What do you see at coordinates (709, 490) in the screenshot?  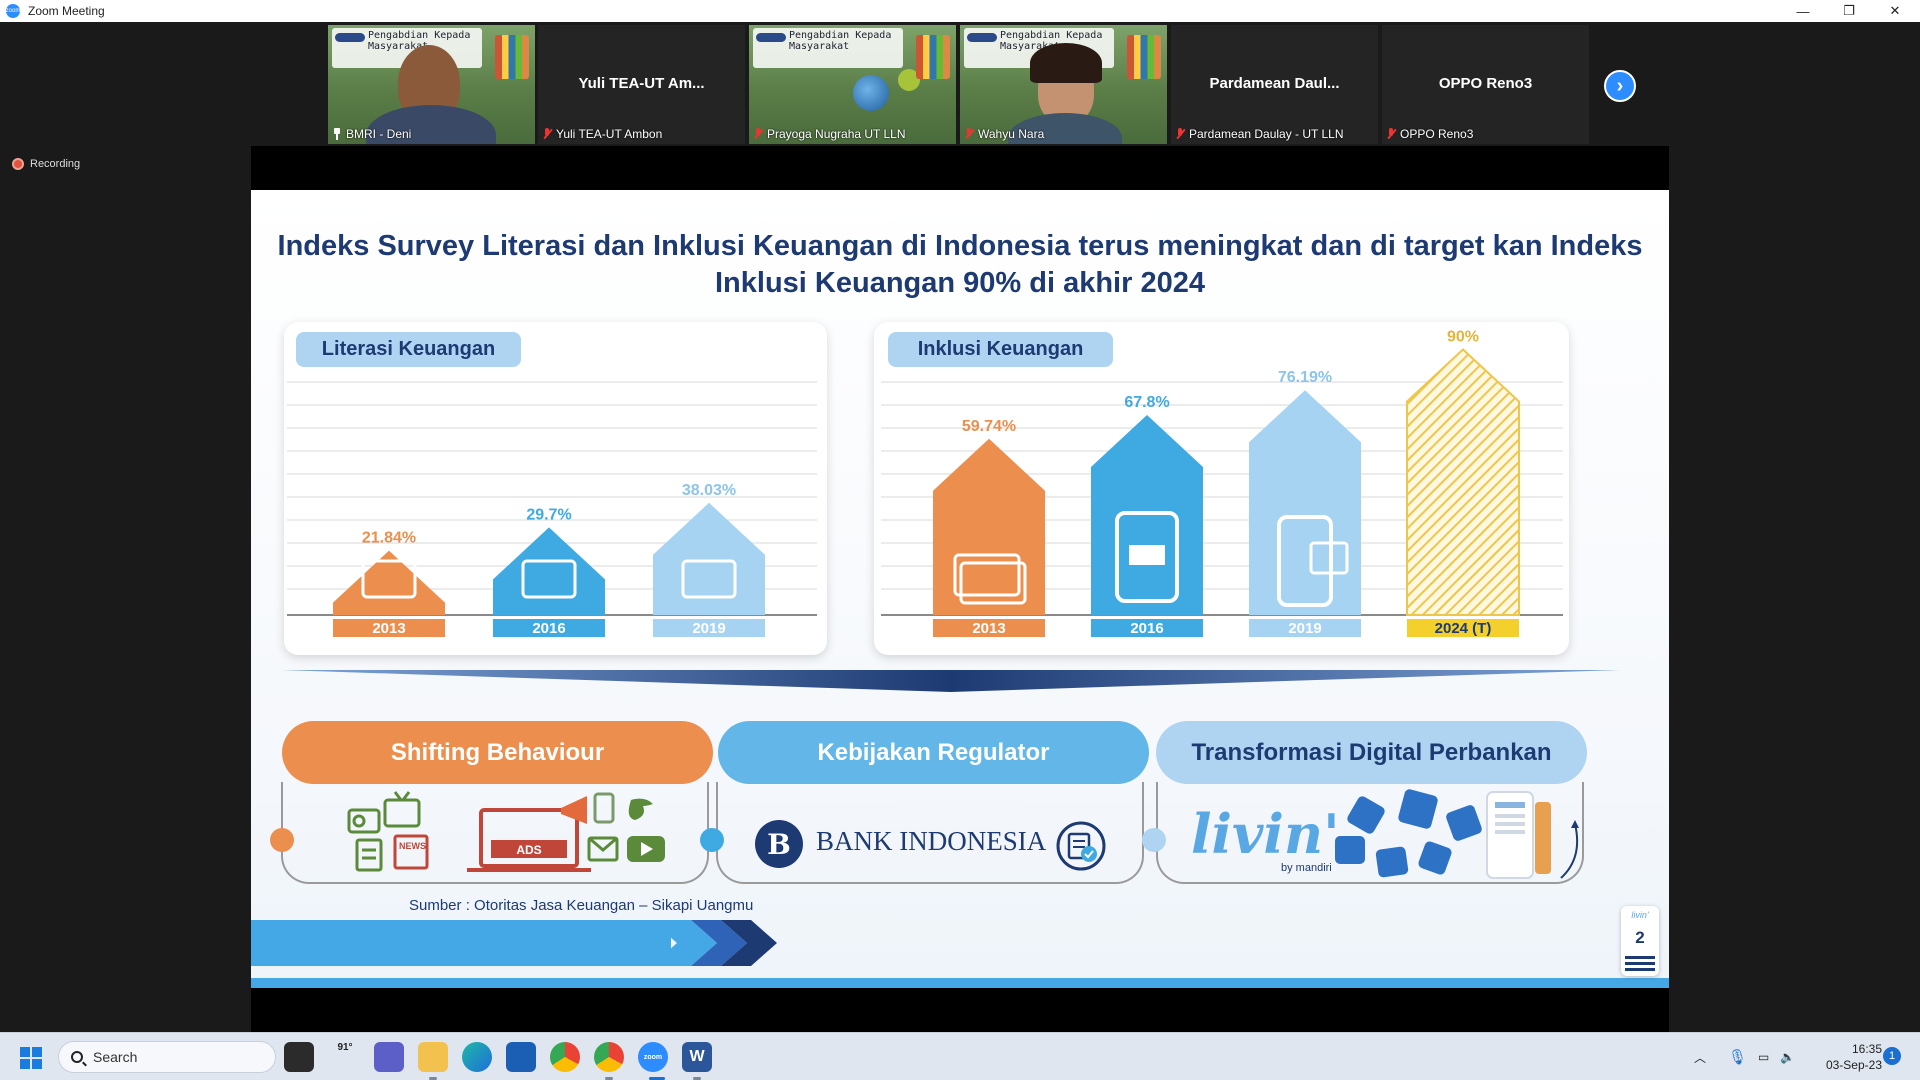 I see `value-label: 38.03%` at bounding box center [709, 490].